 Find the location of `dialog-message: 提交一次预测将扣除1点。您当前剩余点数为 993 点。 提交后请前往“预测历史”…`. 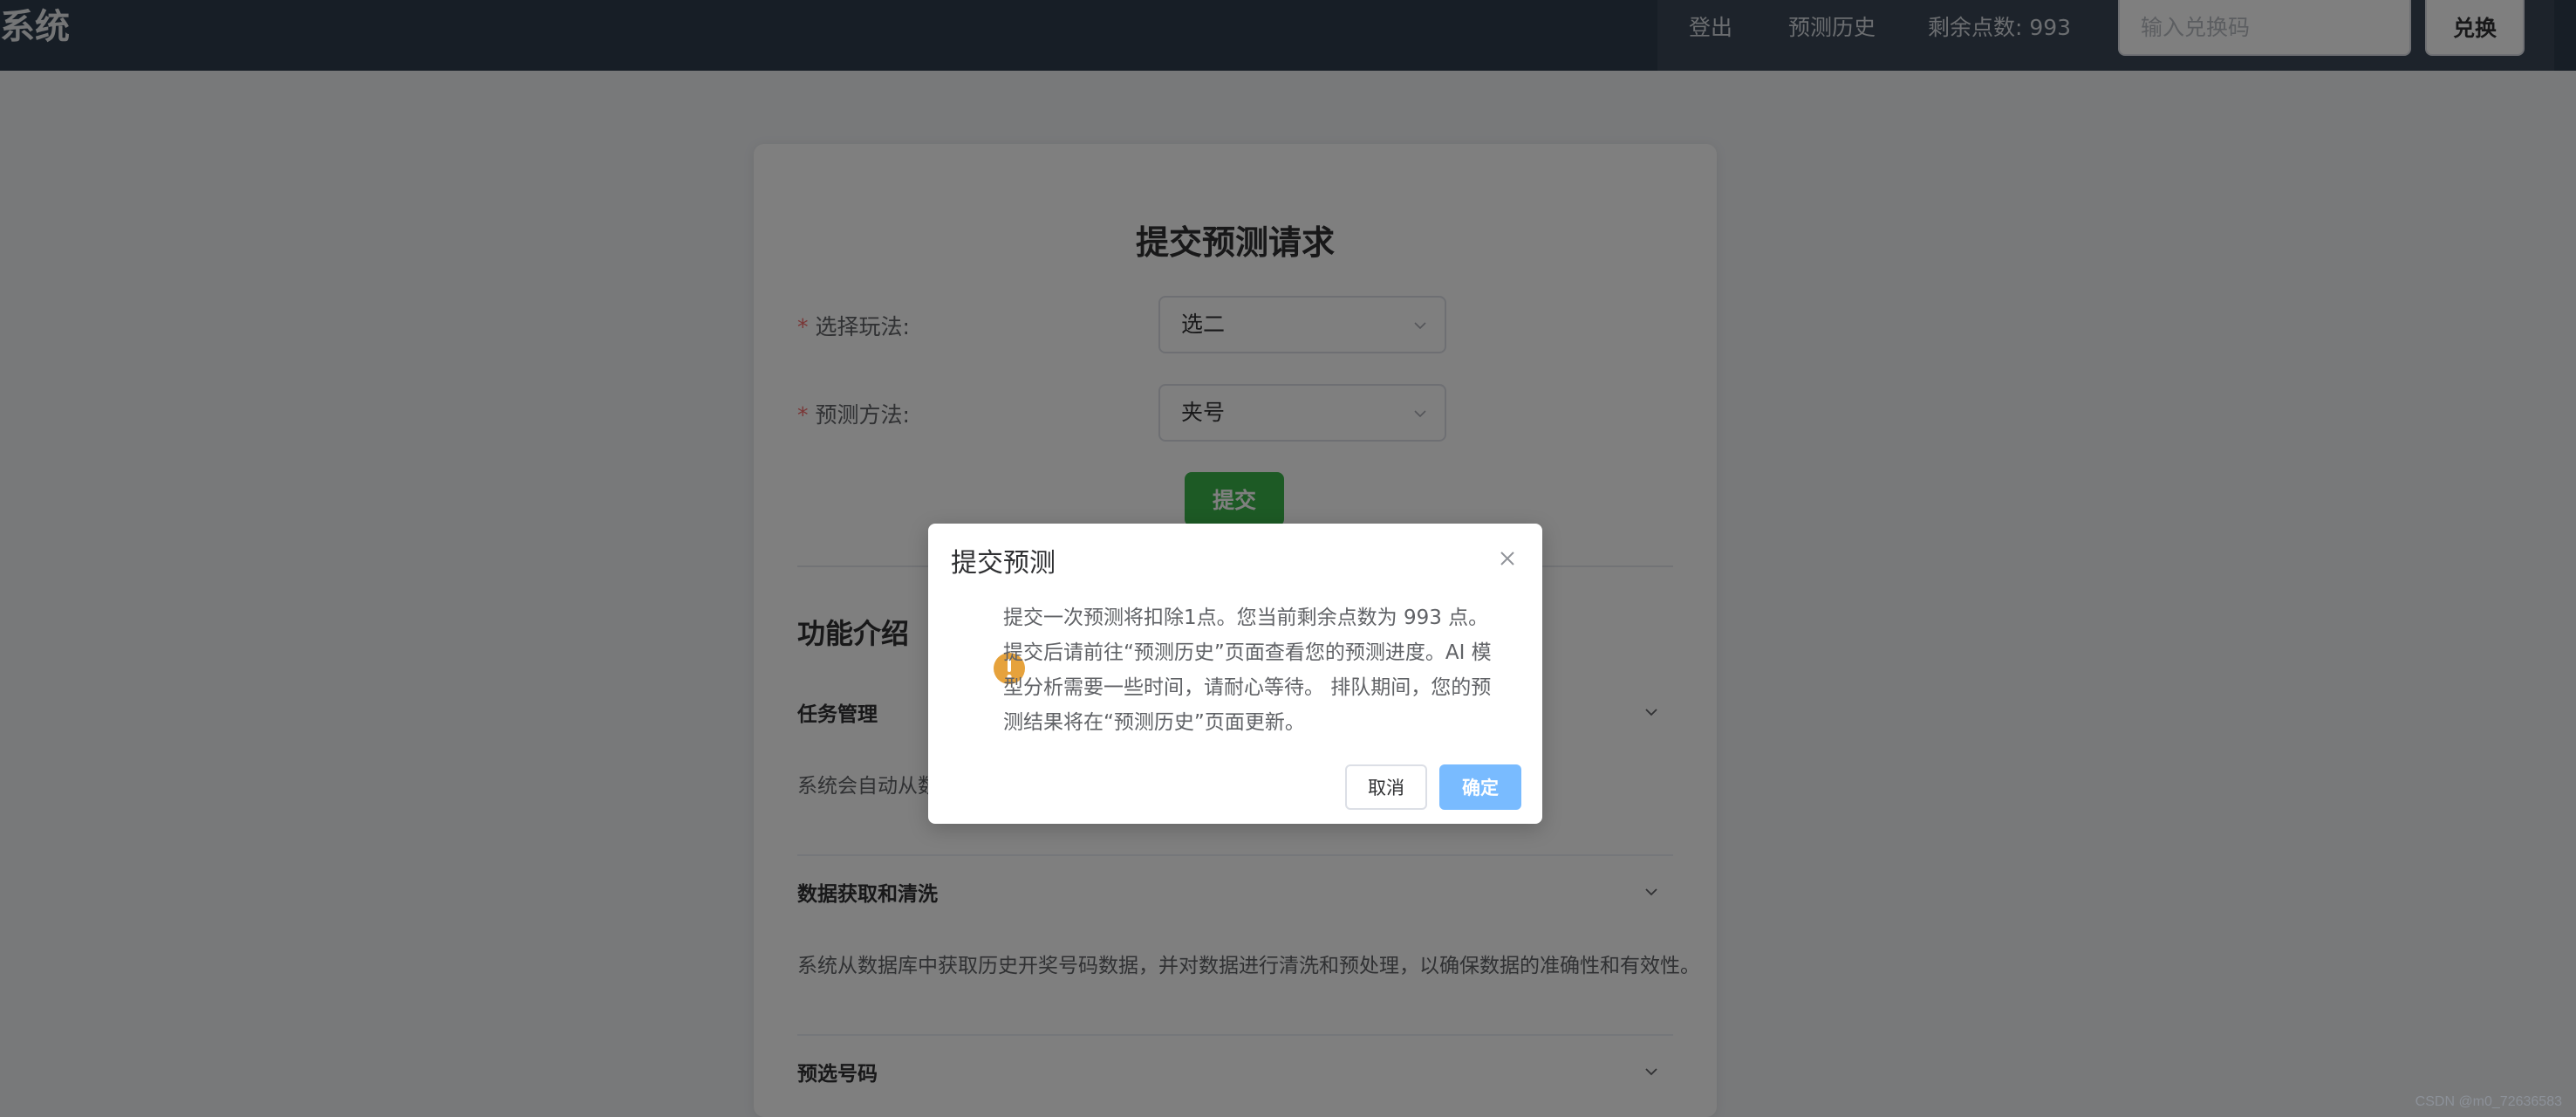

dialog-message: 提交一次预测将扣除1点。您当前剩余点数为 993 点。 提交后请前往“预测历史”… is located at coordinates (1247, 670).